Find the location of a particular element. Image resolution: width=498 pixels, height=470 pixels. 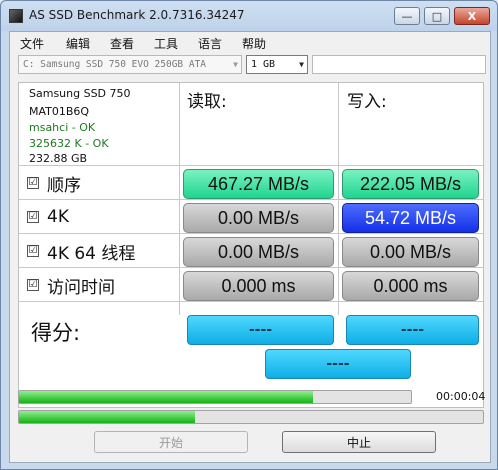

test-row-access-time: ☑ 访问时间 is located at coordinates (71, 285).